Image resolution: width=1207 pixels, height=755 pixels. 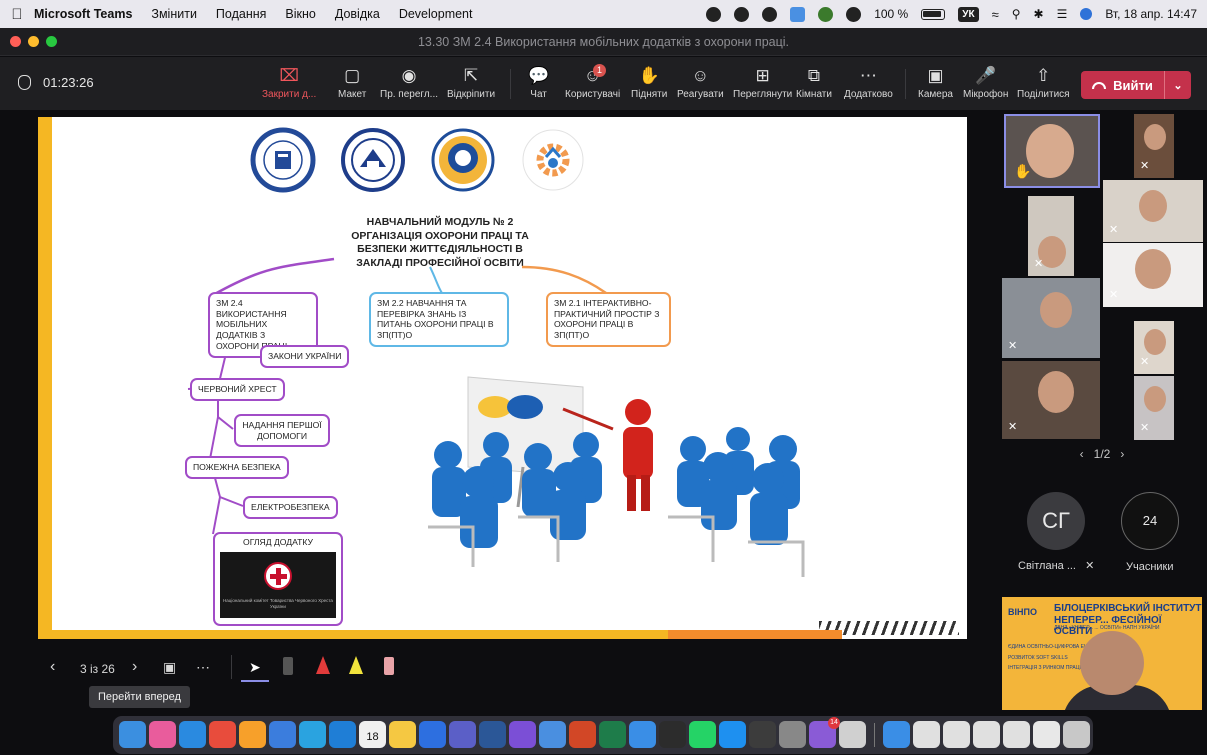 I want to click on siri-icon, so click(x=1086, y=14).